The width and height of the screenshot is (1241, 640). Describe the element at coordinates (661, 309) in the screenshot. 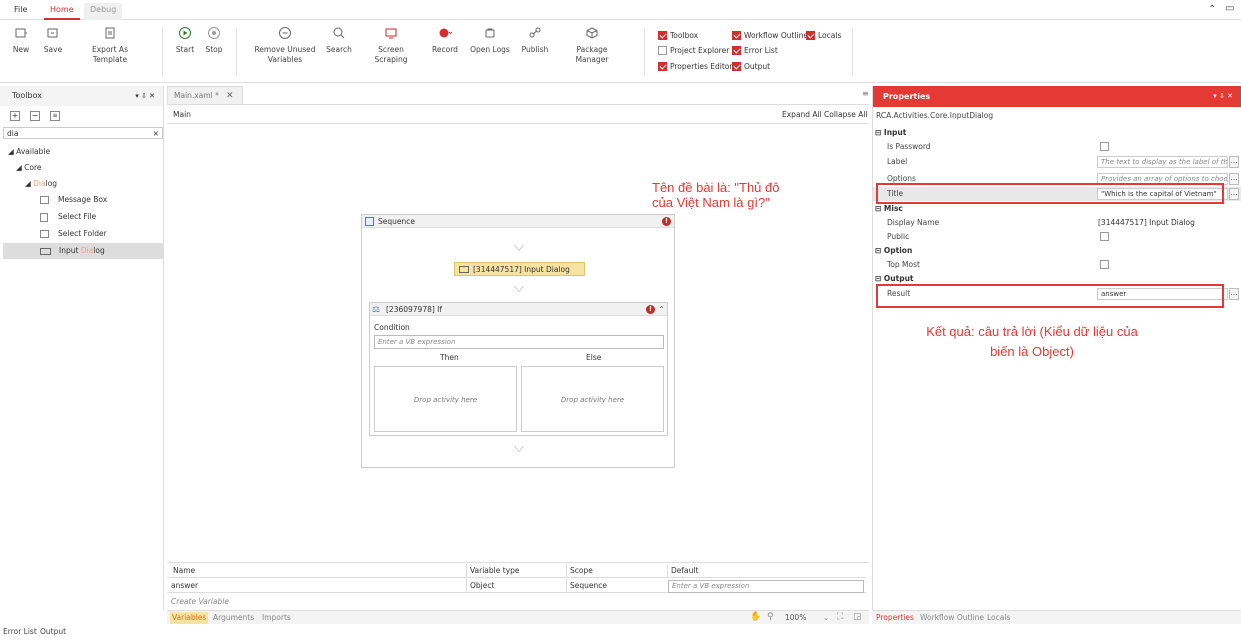

I see `collapse-chevron-icon: ⌃` at that location.